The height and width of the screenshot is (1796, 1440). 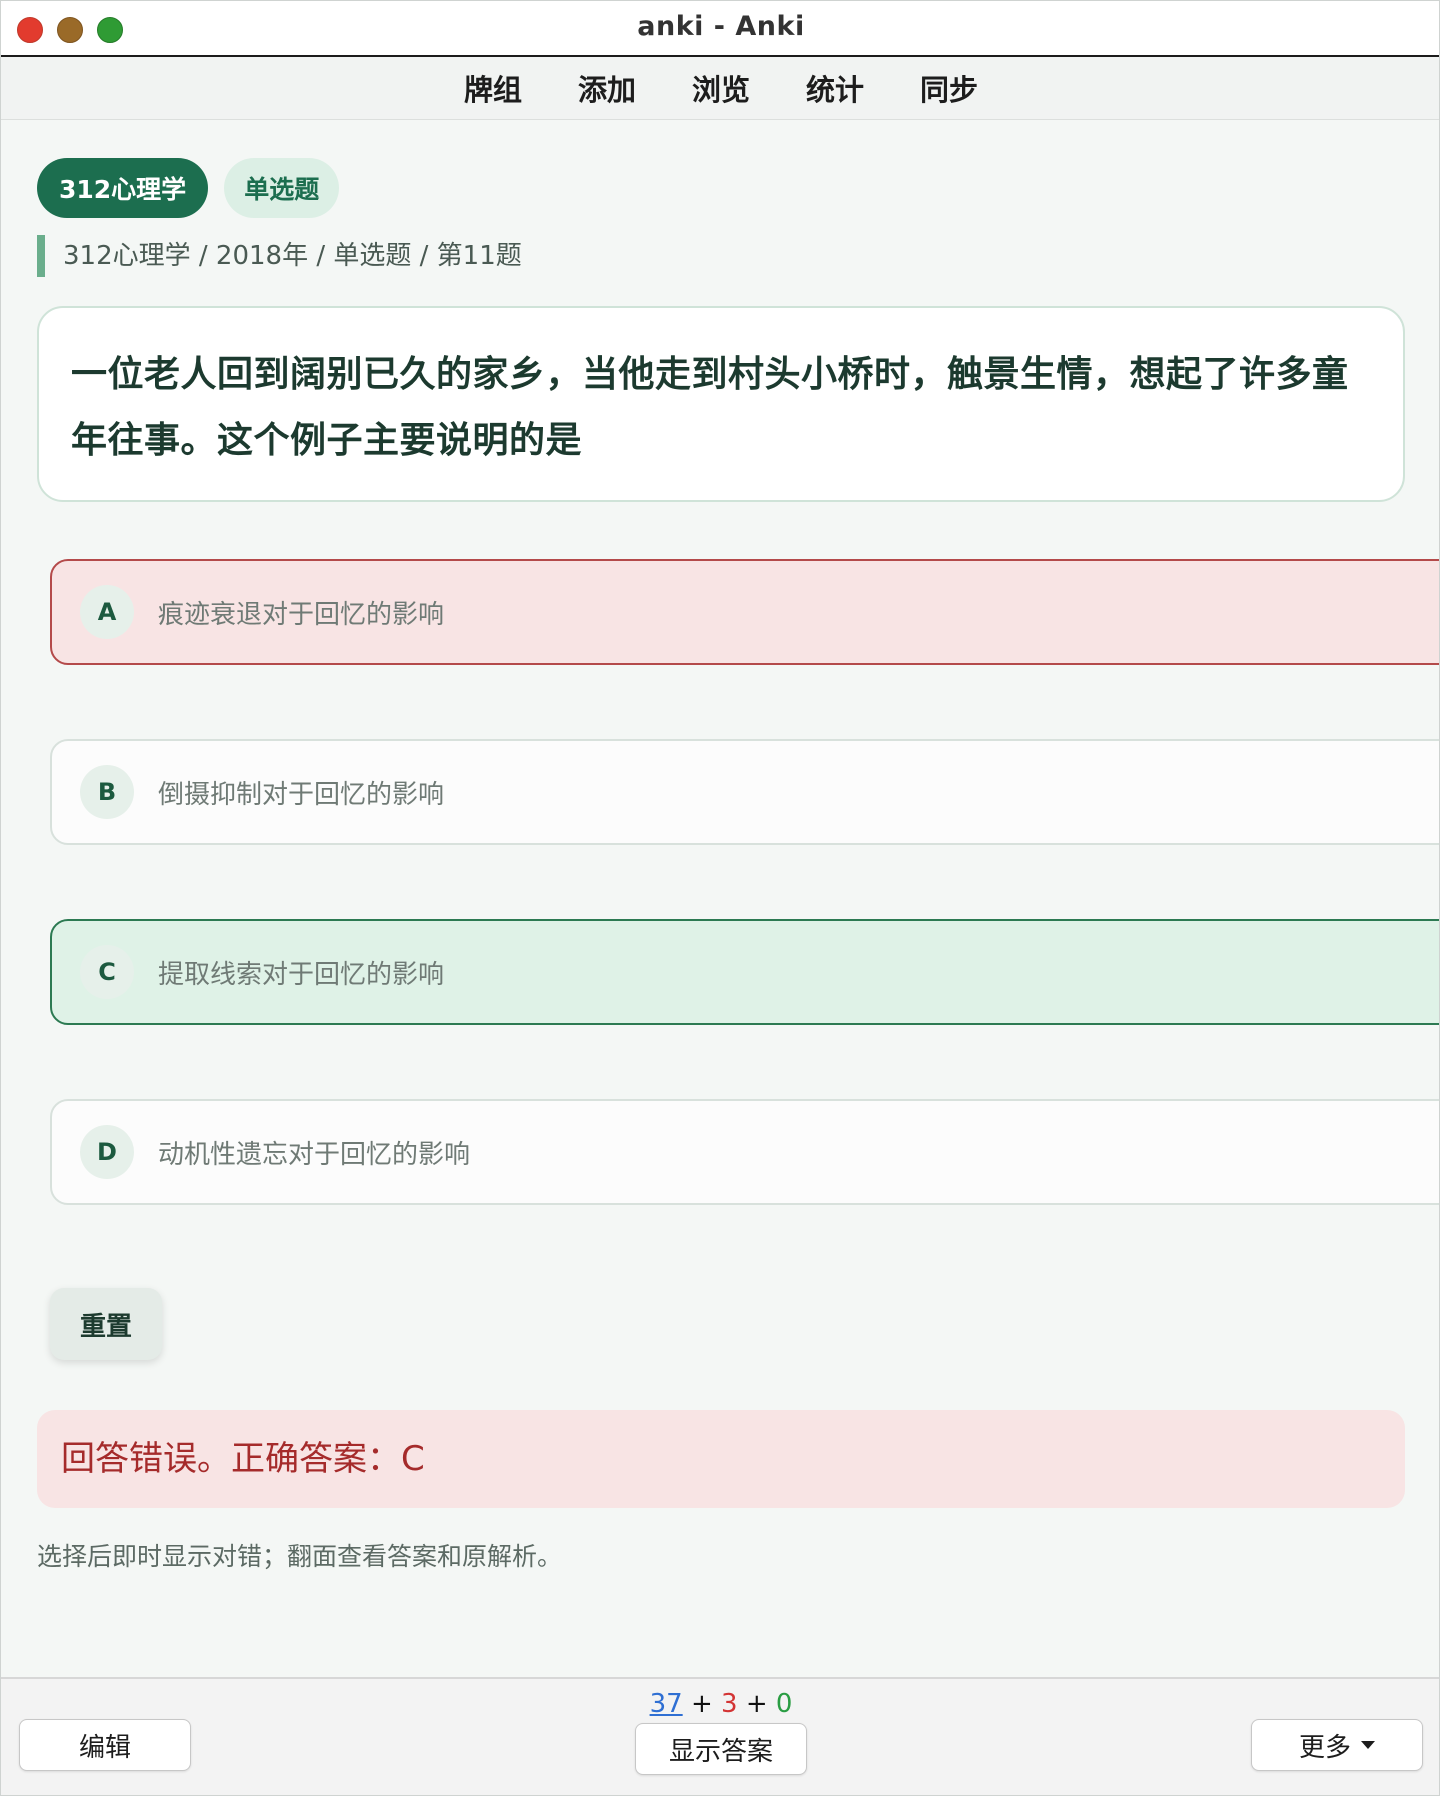 What do you see at coordinates (720, 1751) in the screenshot?
I see `show-answer-label: 显示答案` at bounding box center [720, 1751].